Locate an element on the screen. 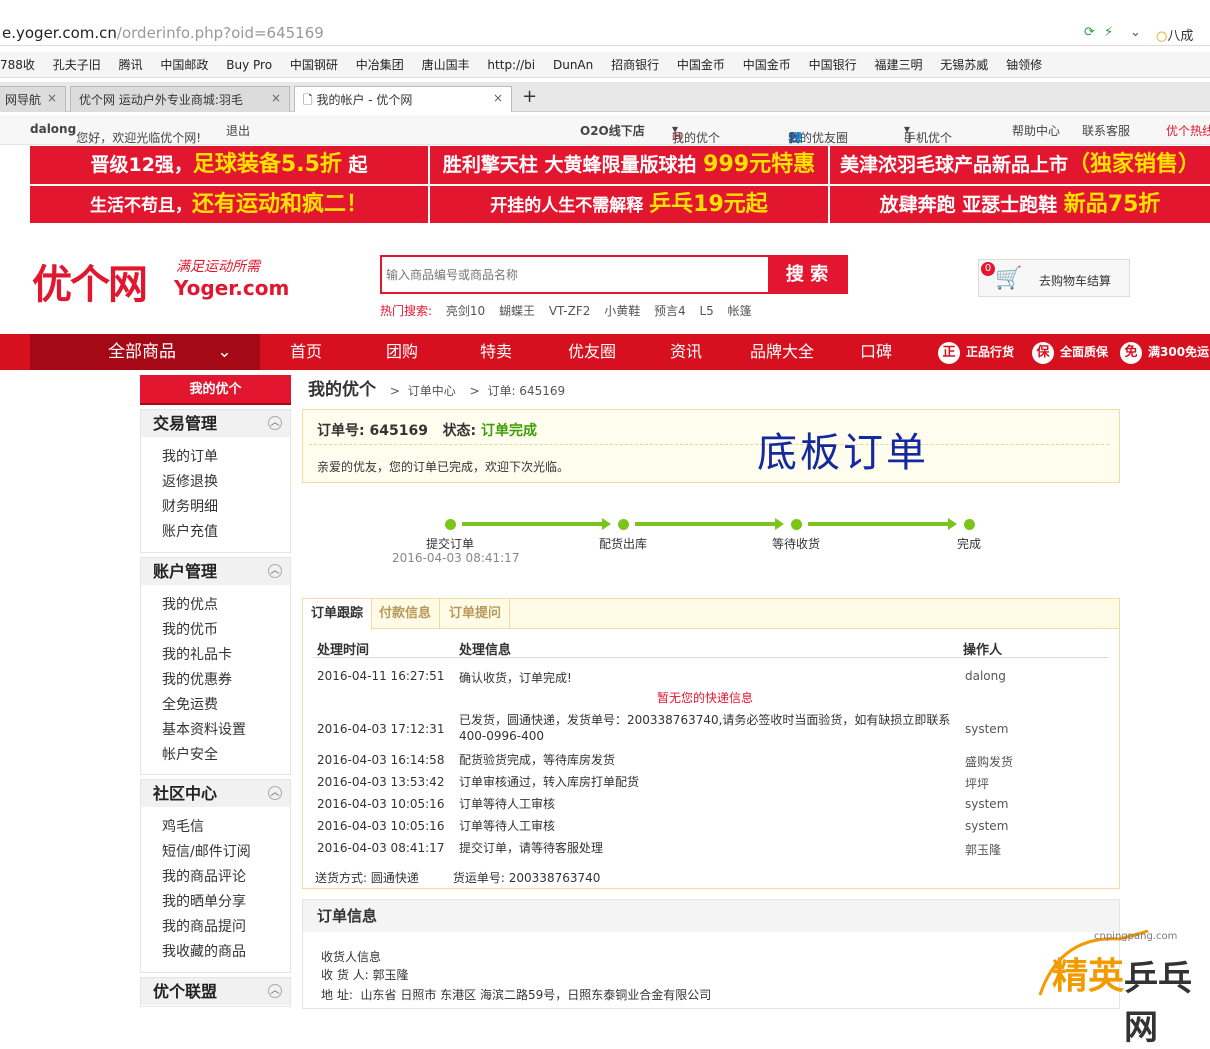 This screenshot has width=1210, height=1049. bookmark-item: DunAn is located at coordinates (573, 64).